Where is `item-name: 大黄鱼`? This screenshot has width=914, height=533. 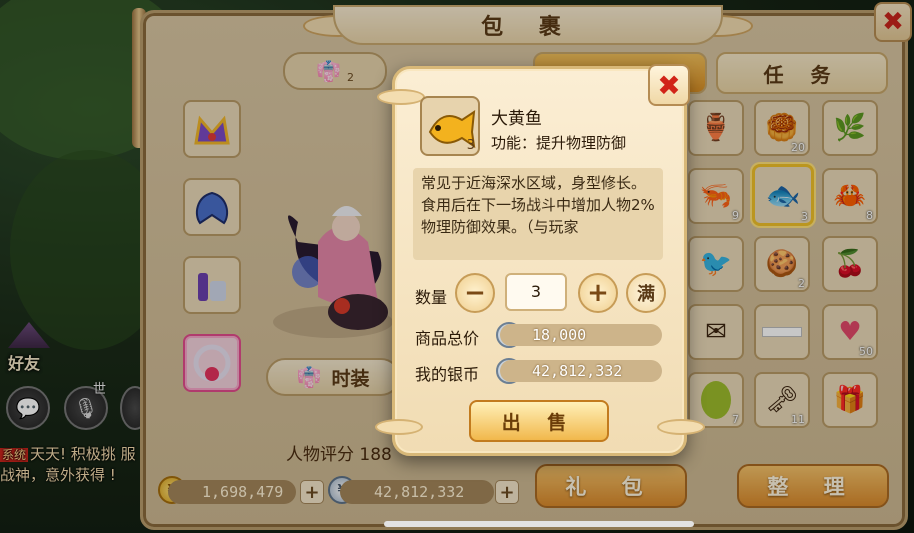
item-name: 大黄鱼 is located at coordinates (516, 119).